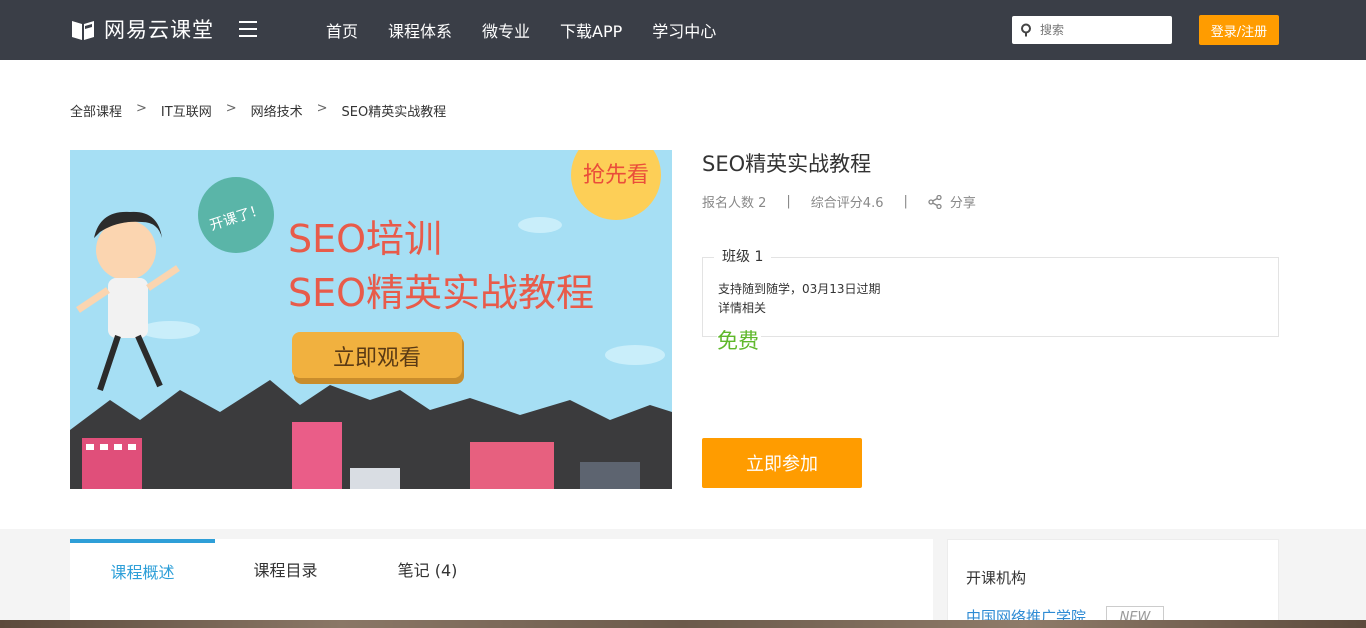 The height and width of the screenshot is (628, 1366). I want to click on class-info: 支持随到随学，03月13日过期, so click(799, 289).